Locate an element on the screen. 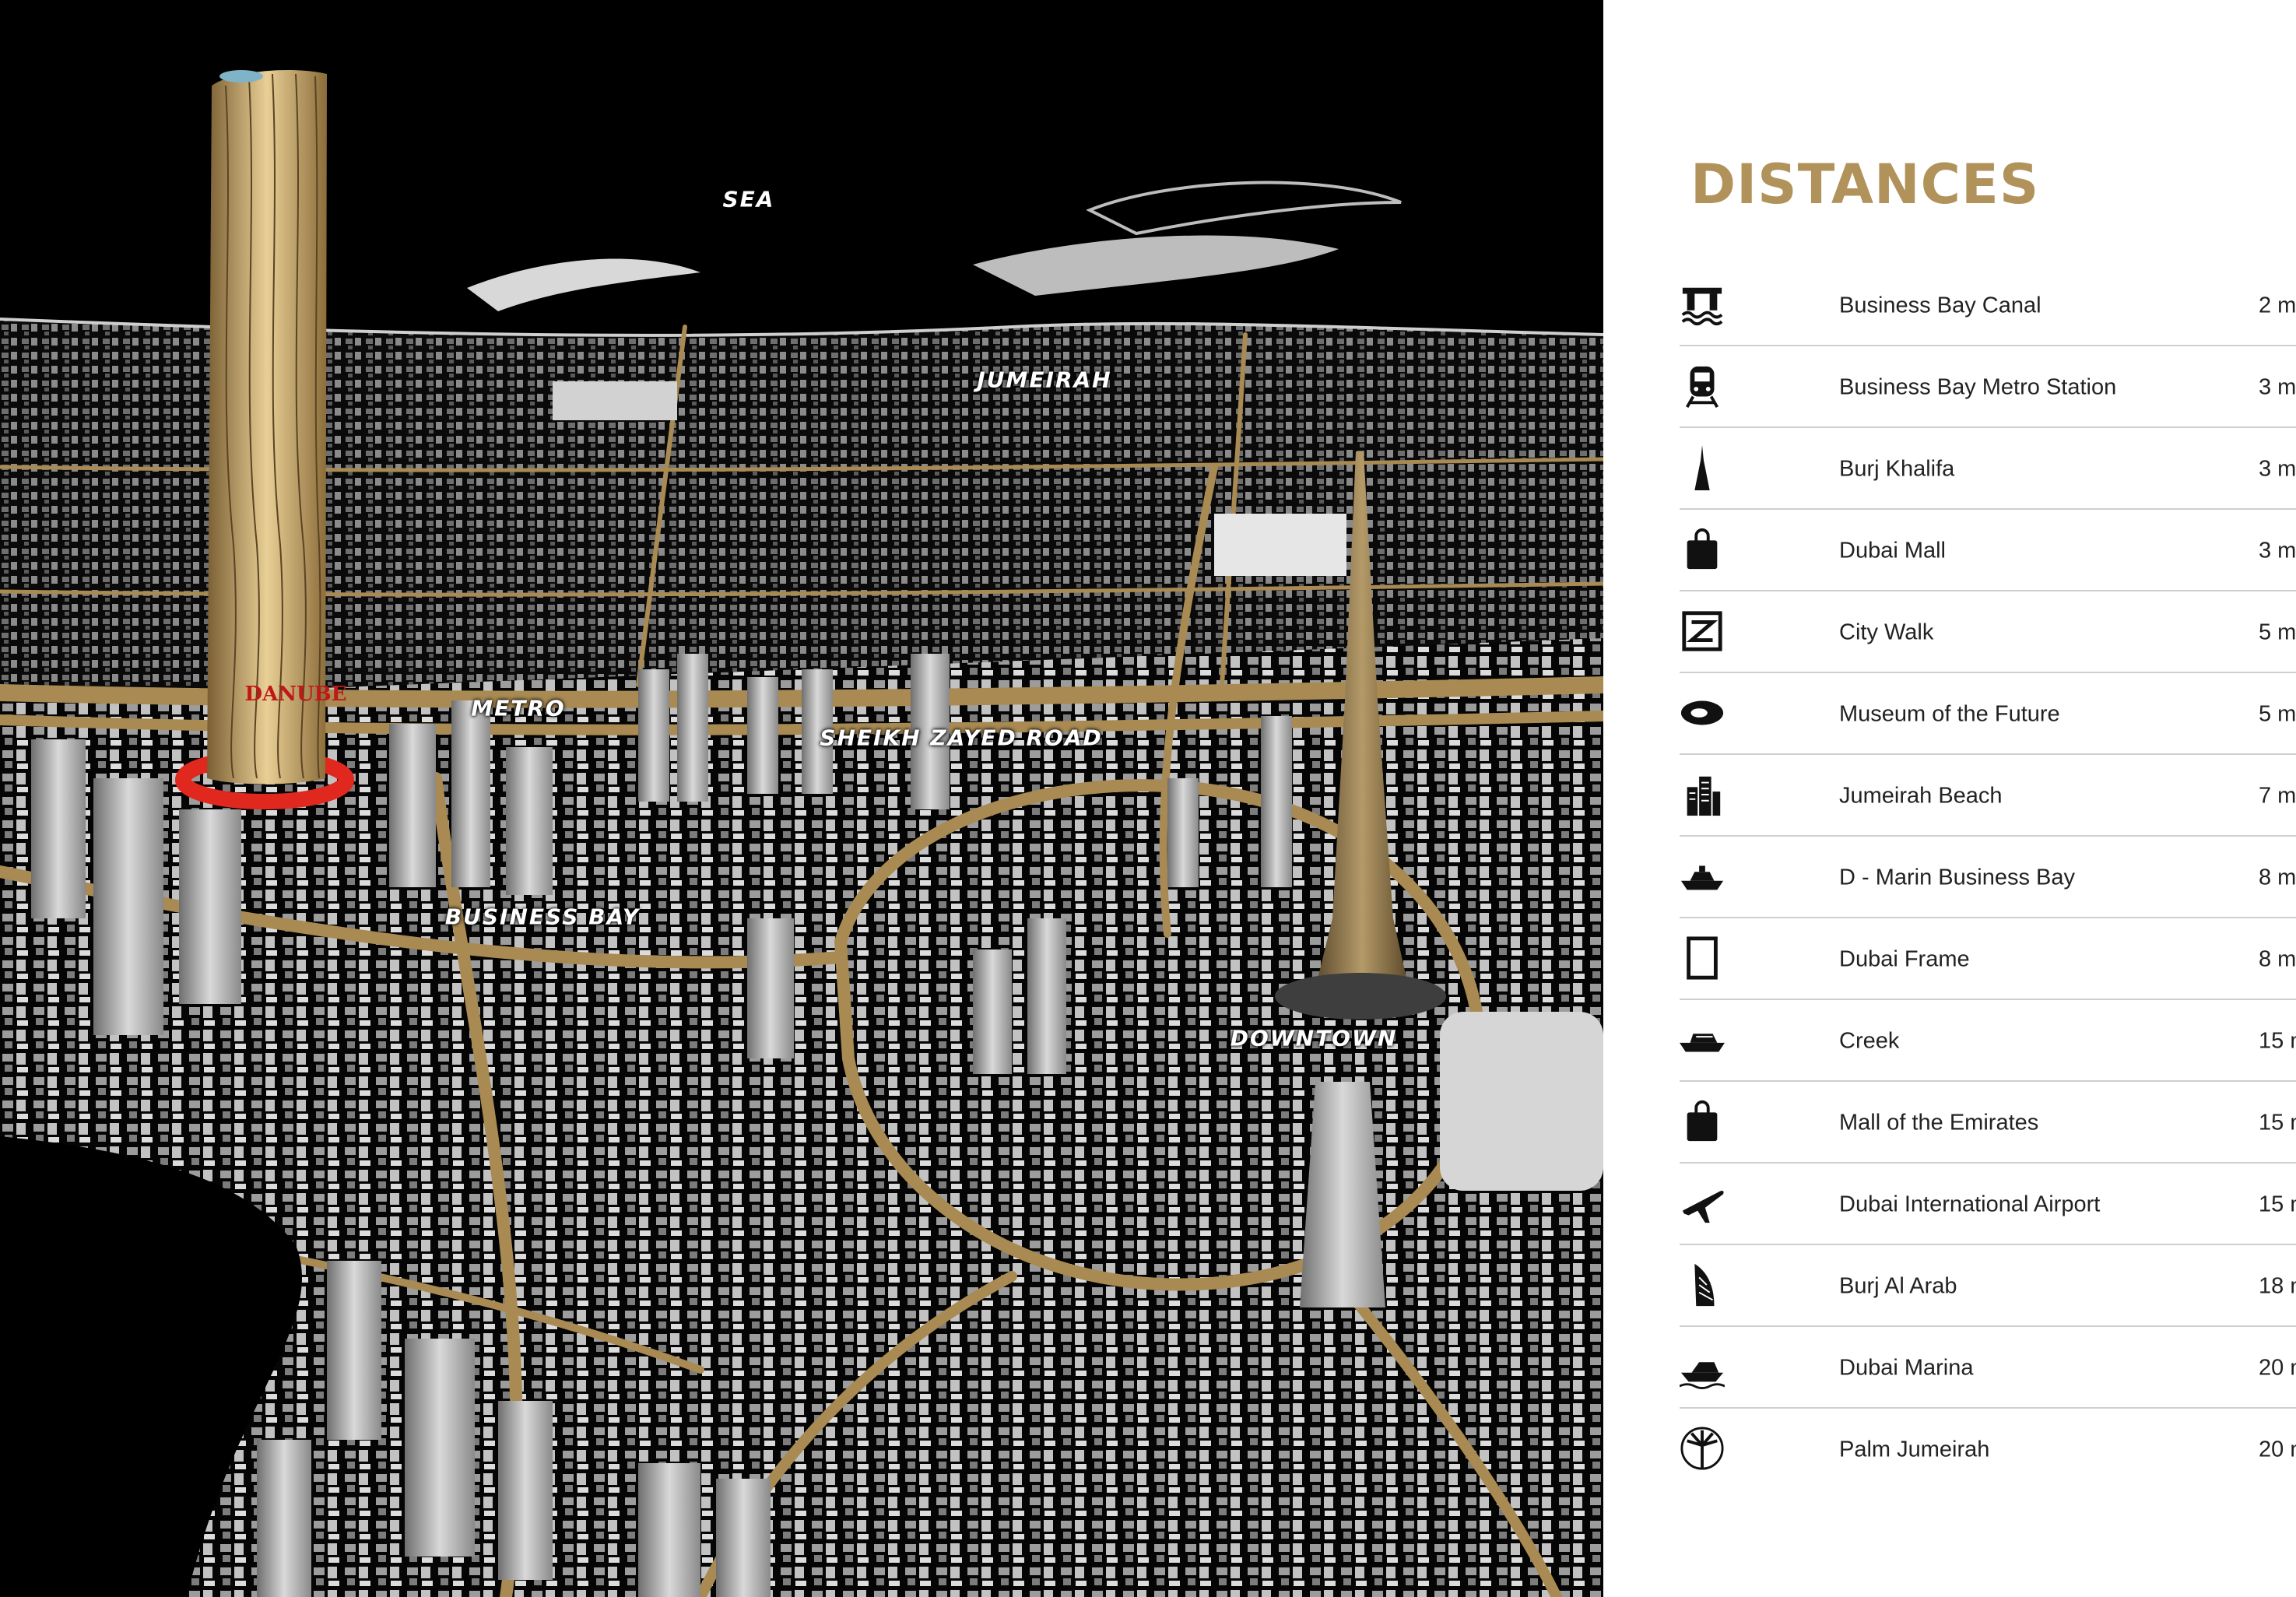  distance-row: Business Bay Metro Station 3 min is located at coordinates (1988, 387).